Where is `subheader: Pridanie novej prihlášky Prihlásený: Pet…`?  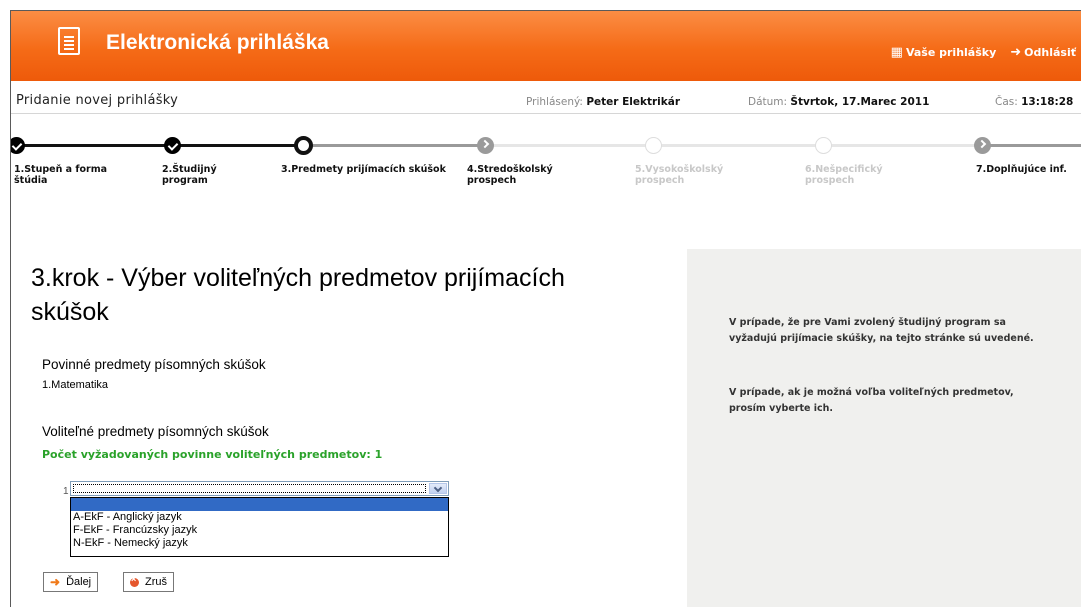
subheader: Pridanie novej prihlášky Prihlásený: Pet… is located at coordinates (546, 102).